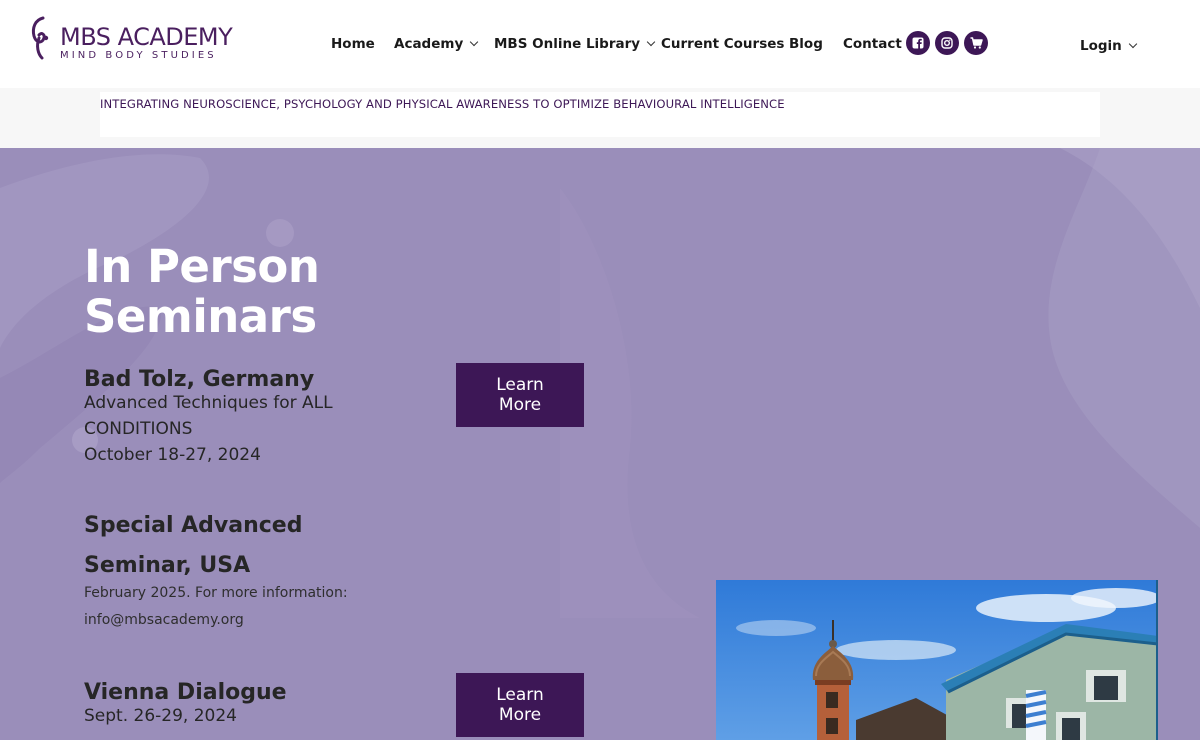  Describe the element at coordinates (138, 429) in the screenshot. I see `seminar-bad-tolz-line2: CONDITIONS` at that location.